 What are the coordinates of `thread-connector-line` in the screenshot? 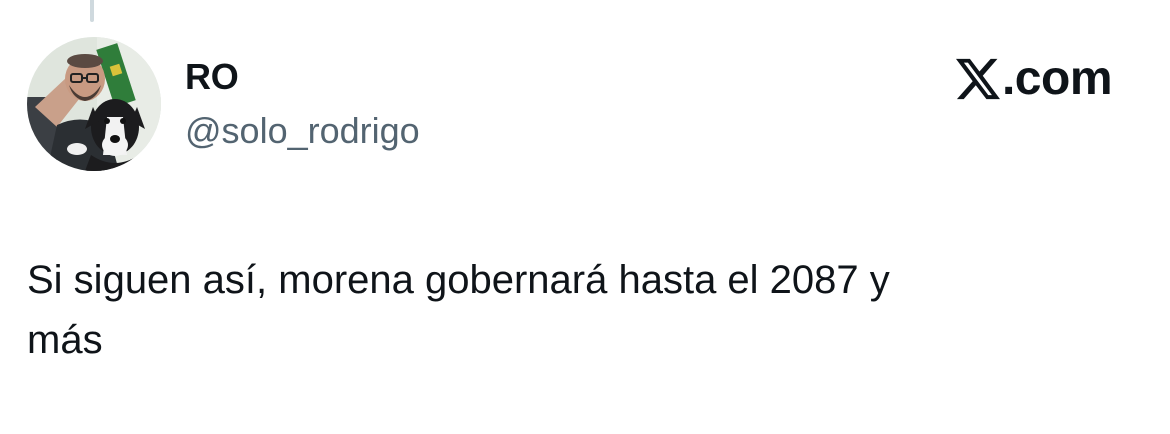 It's located at (92, 11).